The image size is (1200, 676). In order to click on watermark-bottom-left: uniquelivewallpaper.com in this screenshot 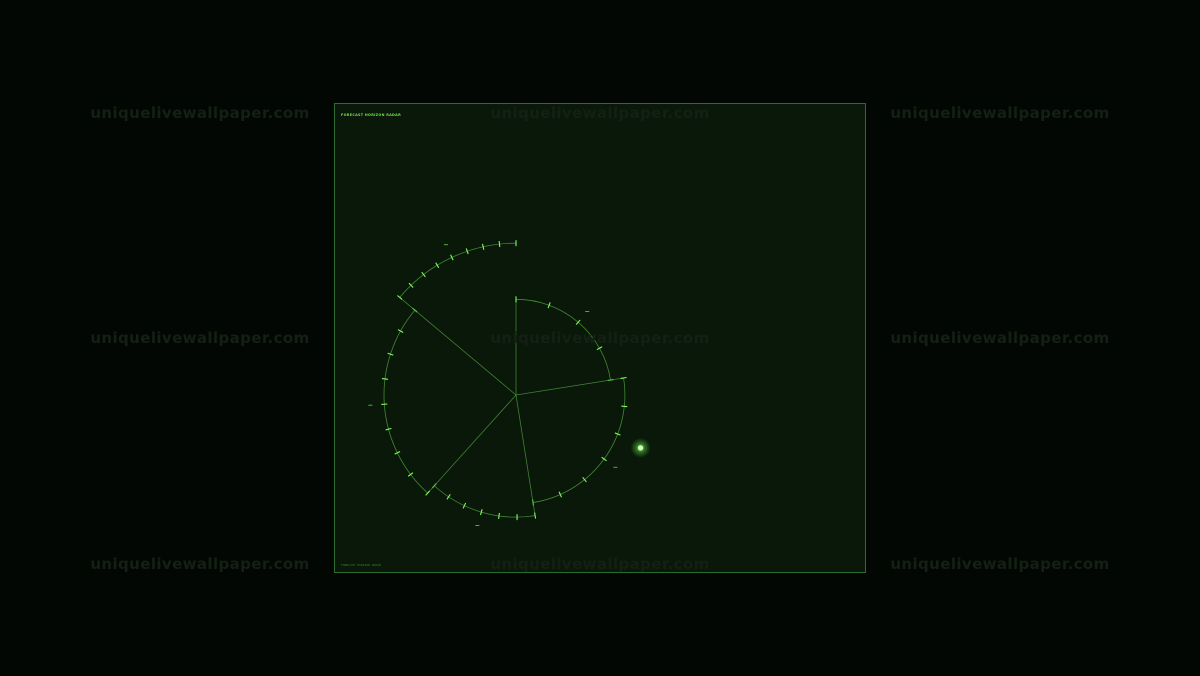, I will do `click(200, 564)`.